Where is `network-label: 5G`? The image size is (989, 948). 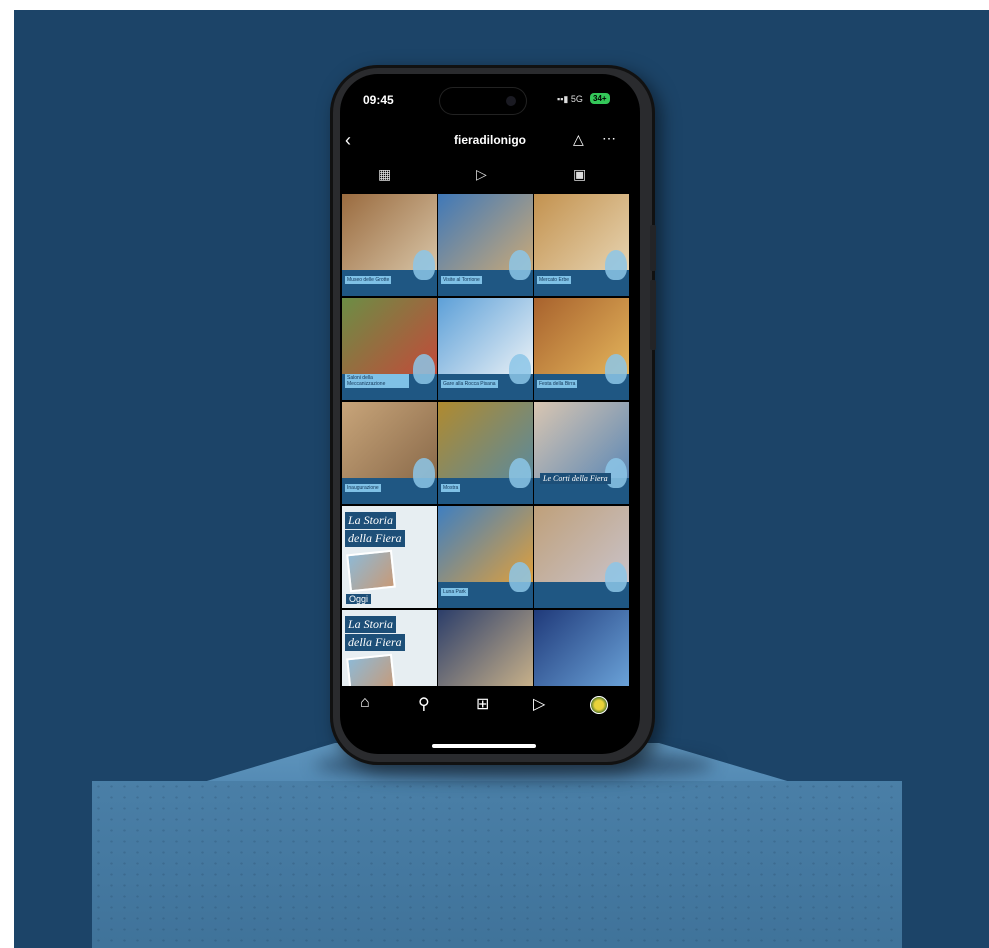 network-label: 5G is located at coordinates (576, 99).